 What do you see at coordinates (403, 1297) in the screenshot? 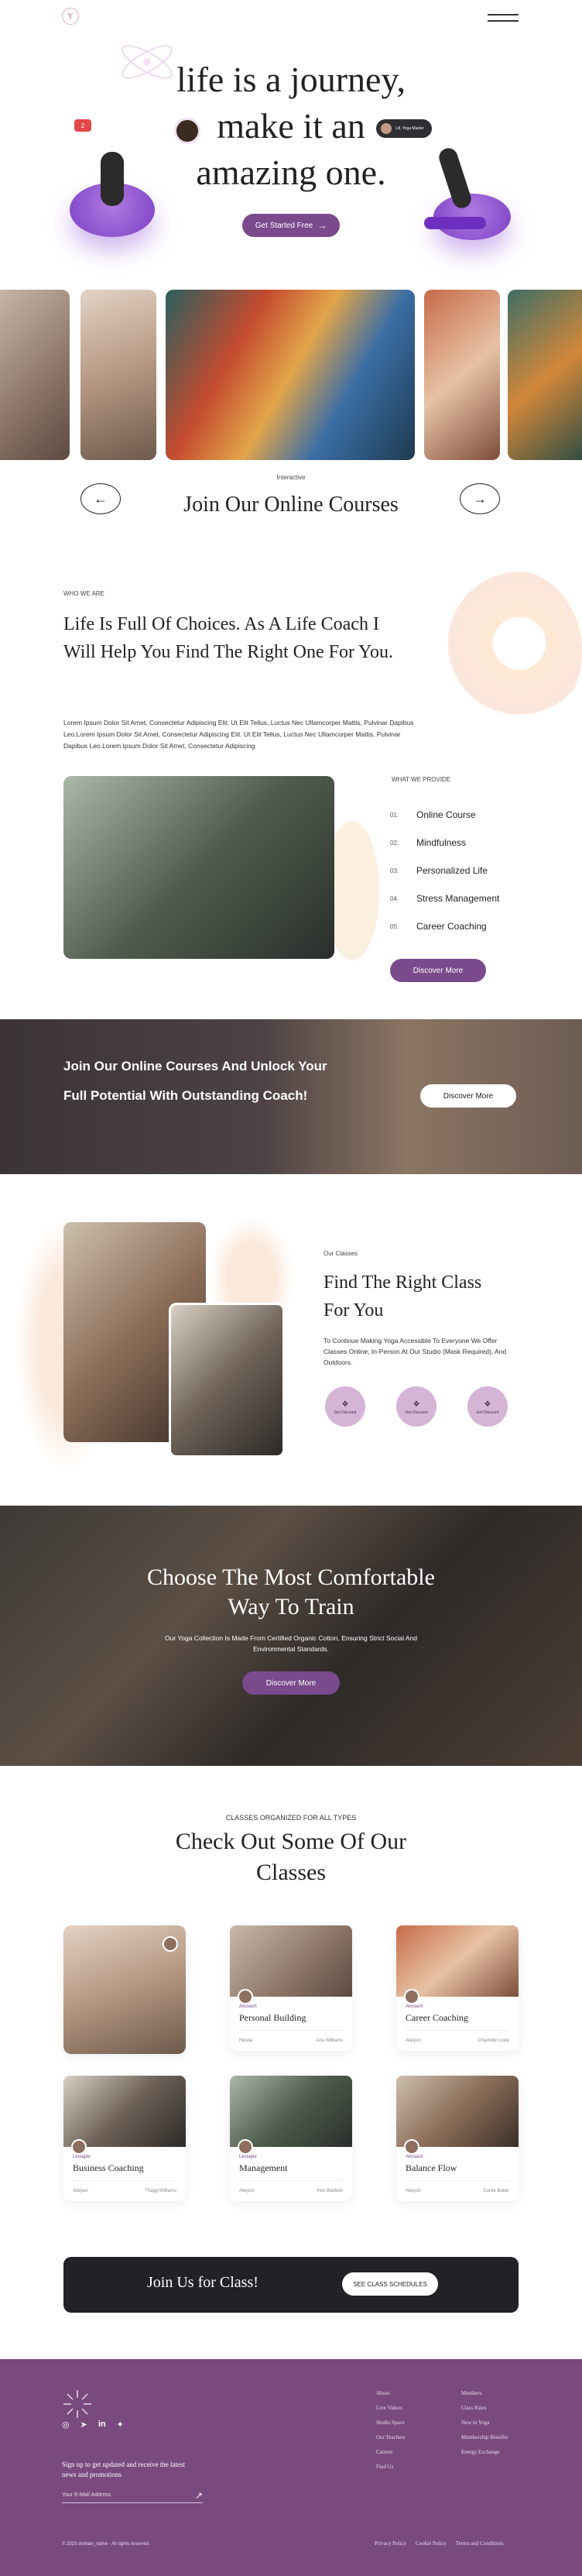
I see `find-class-title: Find The Right Class For You` at bounding box center [403, 1297].